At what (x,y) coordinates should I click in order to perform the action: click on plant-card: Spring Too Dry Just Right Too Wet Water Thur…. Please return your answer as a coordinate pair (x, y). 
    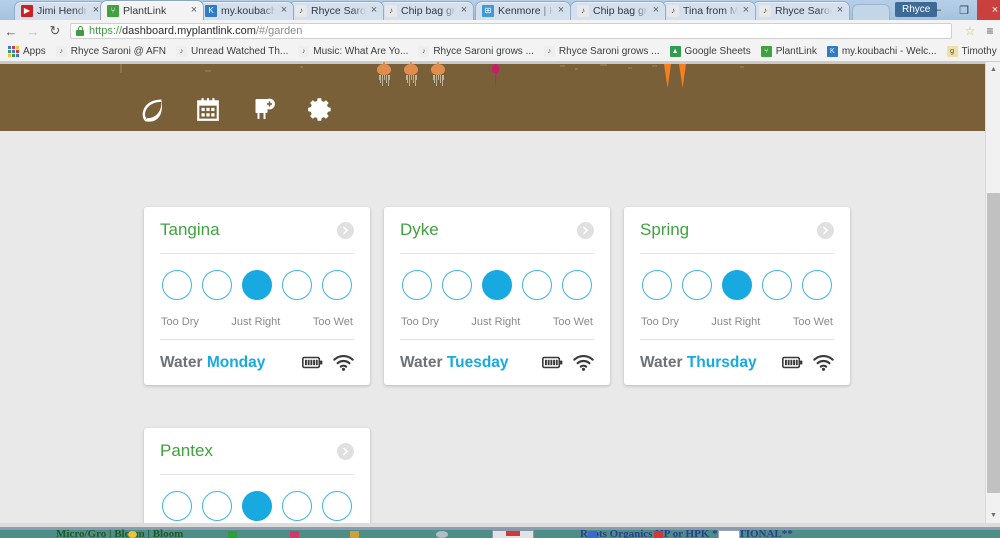
    Looking at the image, I should click on (737, 296).